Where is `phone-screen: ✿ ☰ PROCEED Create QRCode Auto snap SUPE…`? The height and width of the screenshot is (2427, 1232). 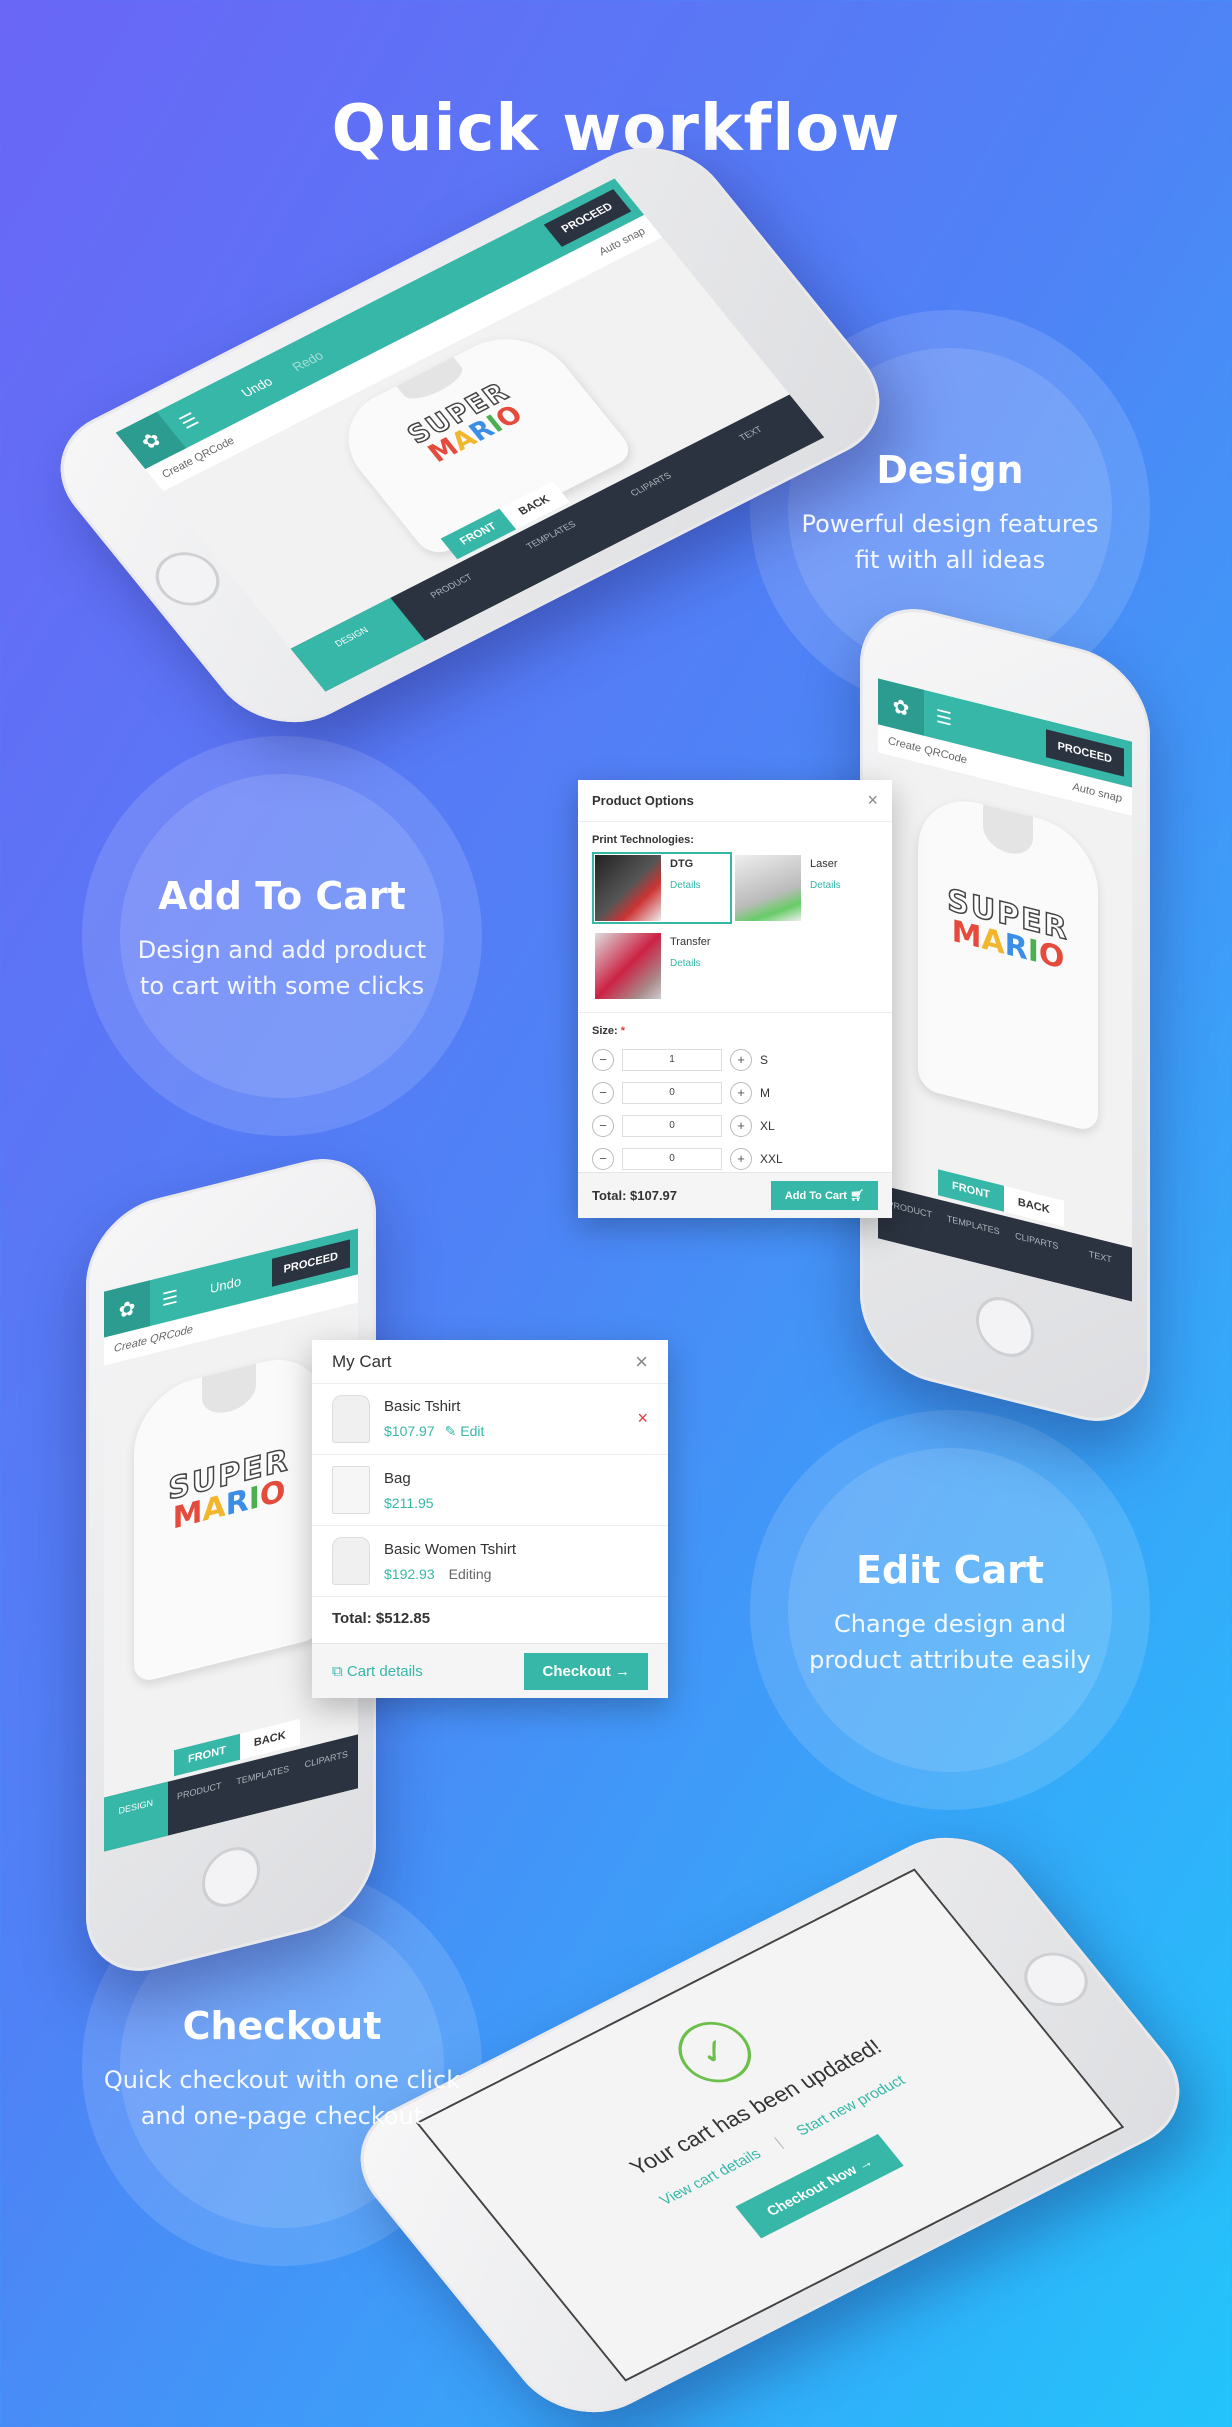 phone-screen: ✿ ☰ PROCEED Create QRCode Auto snap SUPE… is located at coordinates (1005, 990).